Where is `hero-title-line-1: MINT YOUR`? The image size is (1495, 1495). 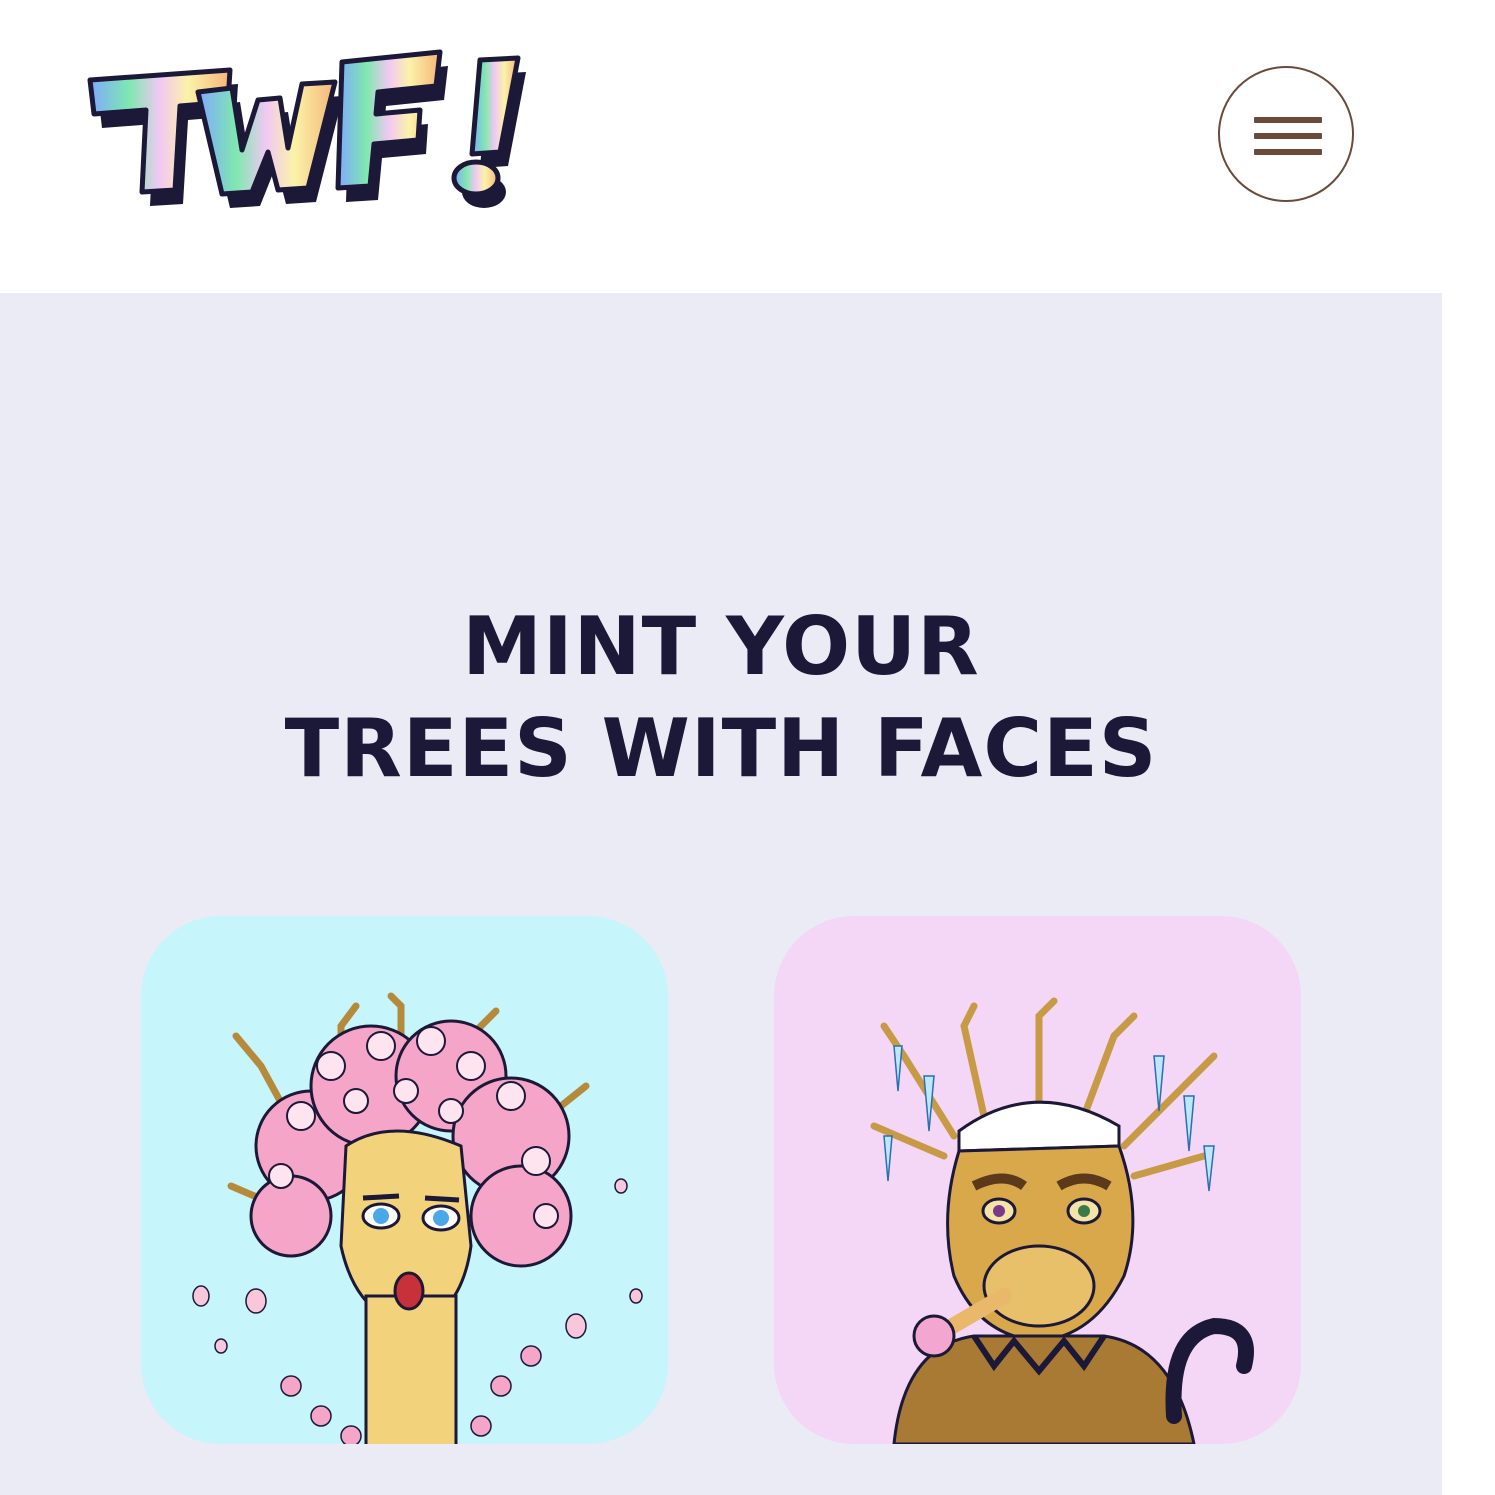
hero-title-line-1: MINT YOUR is located at coordinates (721, 646).